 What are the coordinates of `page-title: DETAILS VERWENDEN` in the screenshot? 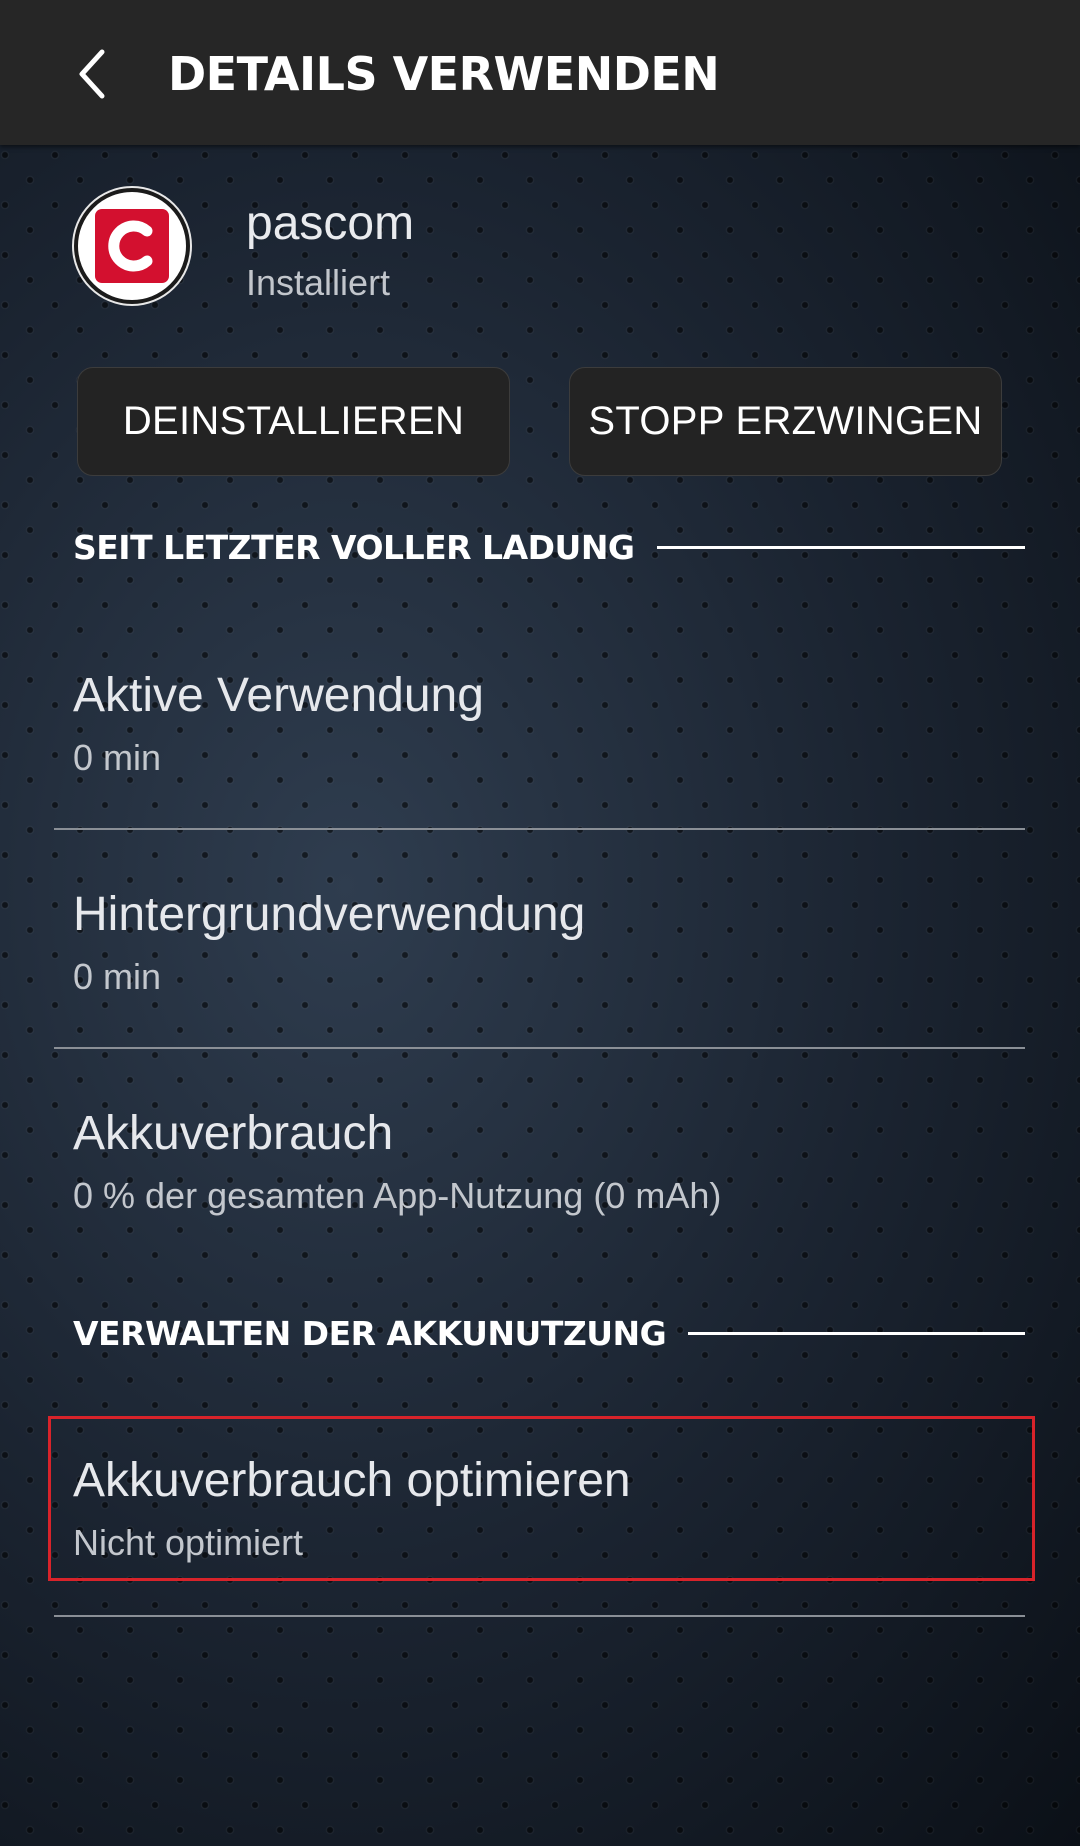 It's located at (444, 74).